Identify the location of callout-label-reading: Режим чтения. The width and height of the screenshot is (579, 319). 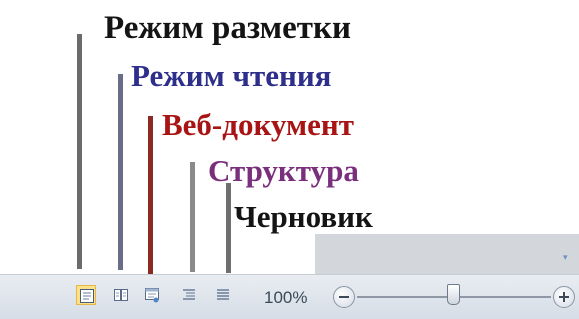
(231, 75).